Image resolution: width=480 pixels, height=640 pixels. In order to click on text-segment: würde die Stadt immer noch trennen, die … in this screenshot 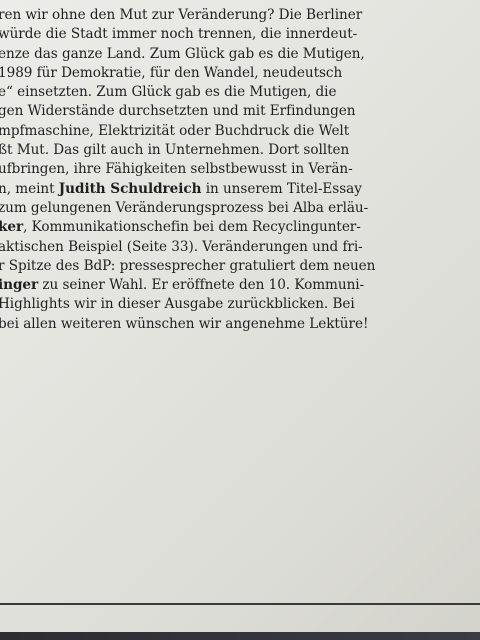, I will do `click(179, 34)`.